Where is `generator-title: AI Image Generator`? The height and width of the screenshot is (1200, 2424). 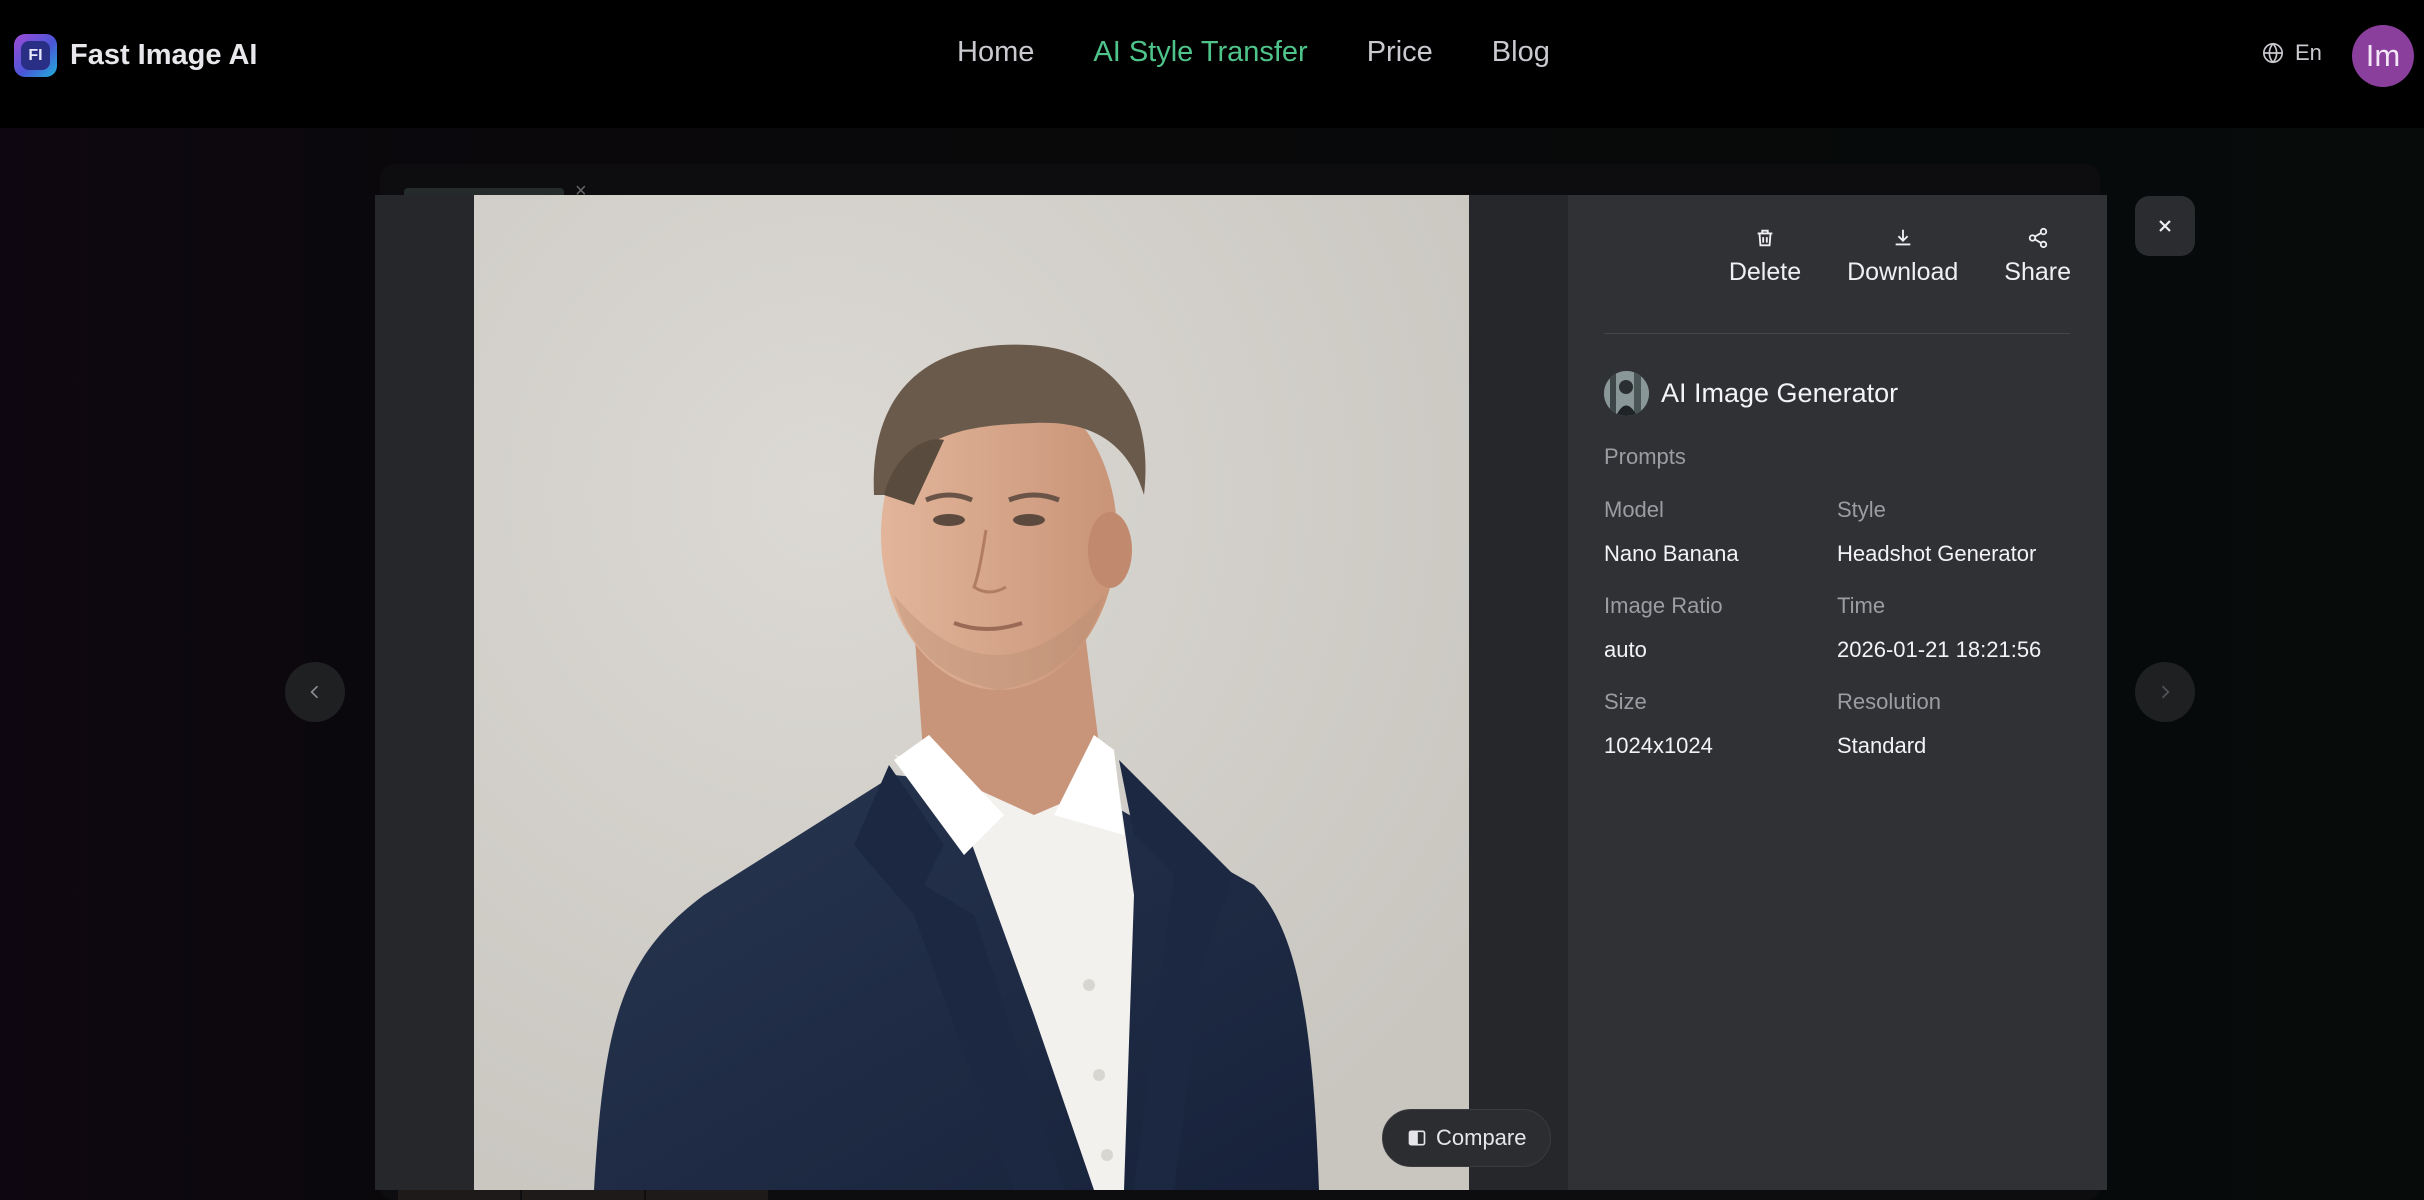
generator-title: AI Image Generator is located at coordinates (1780, 393).